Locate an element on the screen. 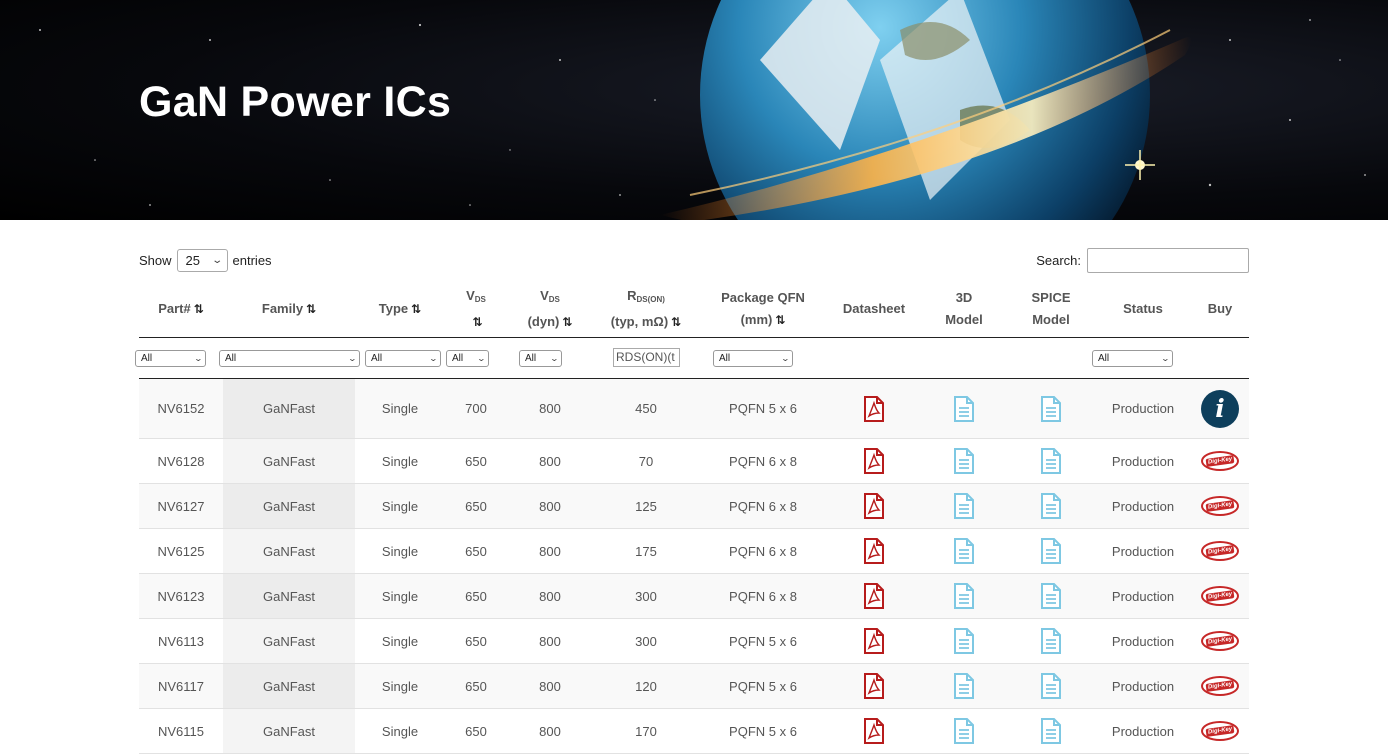 The width and height of the screenshot is (1388, 755). col-type: Type ⇅ is located at coordinates (400, 309).